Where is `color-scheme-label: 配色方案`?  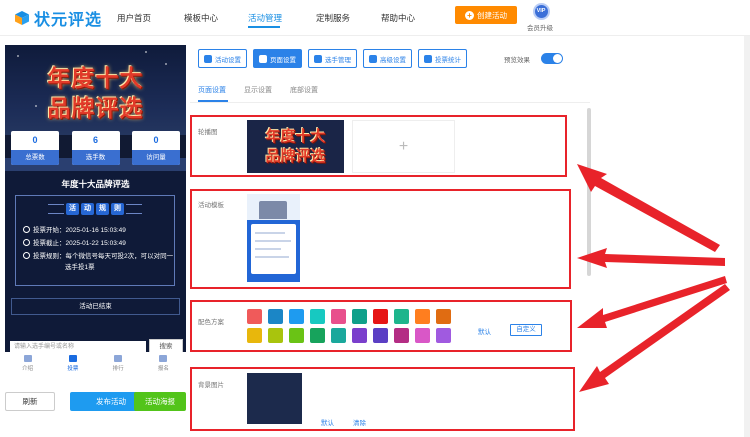
color-scheme-label: 配色方案 is located at coordinates (211, 322).